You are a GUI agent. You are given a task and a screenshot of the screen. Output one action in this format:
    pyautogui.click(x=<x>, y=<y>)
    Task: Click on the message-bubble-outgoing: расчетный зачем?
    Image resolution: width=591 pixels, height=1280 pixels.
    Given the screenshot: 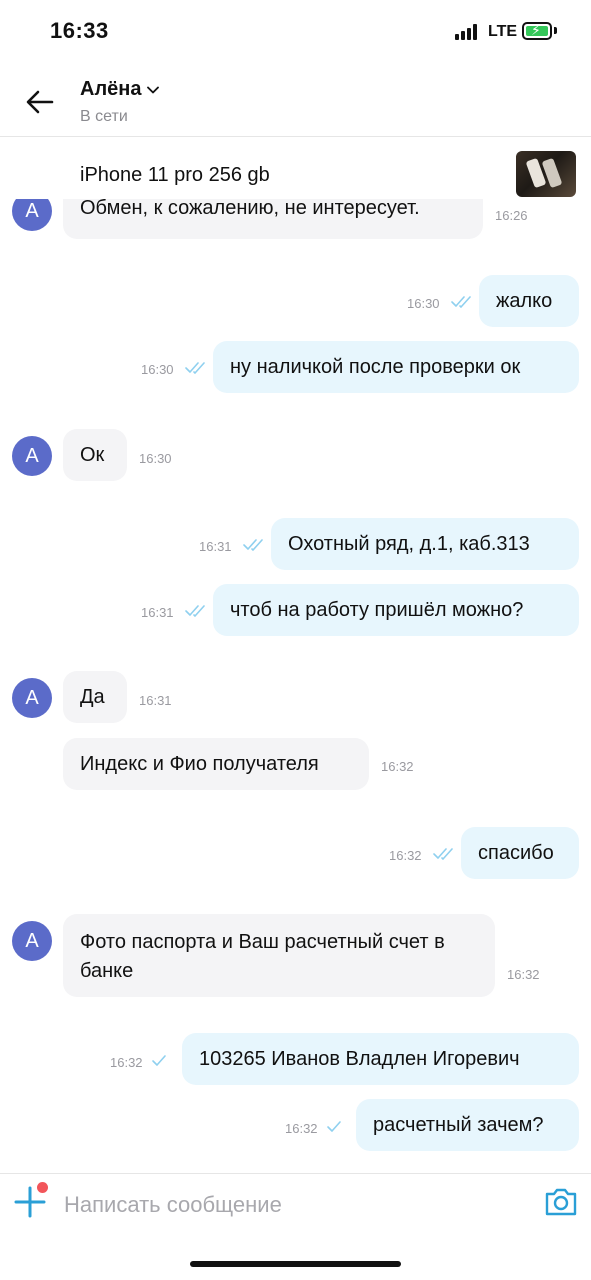 What is the action you would take?
    pyautogui.click(x=467, y=1125)
    